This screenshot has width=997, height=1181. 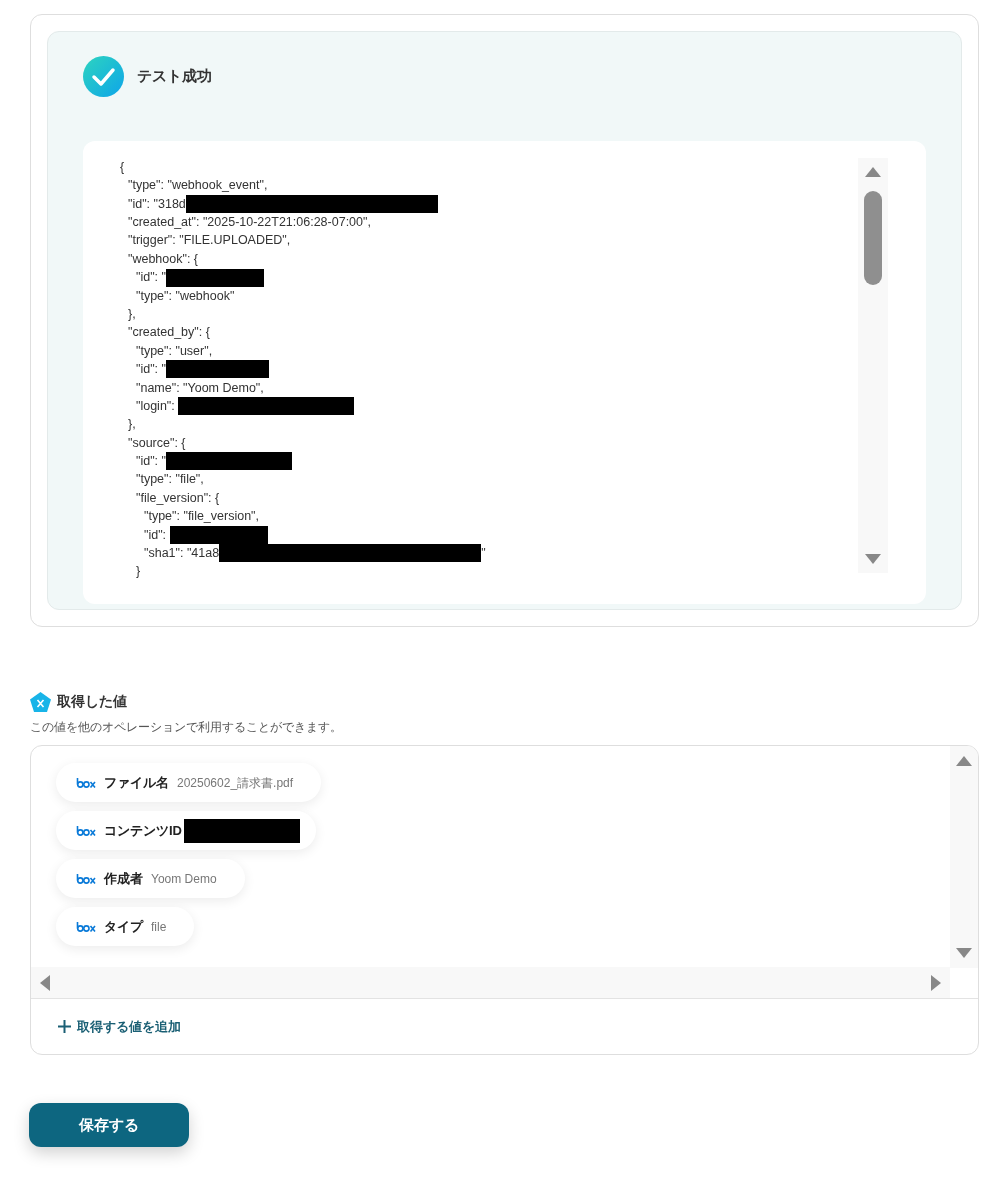 I want to click on scroll-left-icon, so click(x=45, y=982).